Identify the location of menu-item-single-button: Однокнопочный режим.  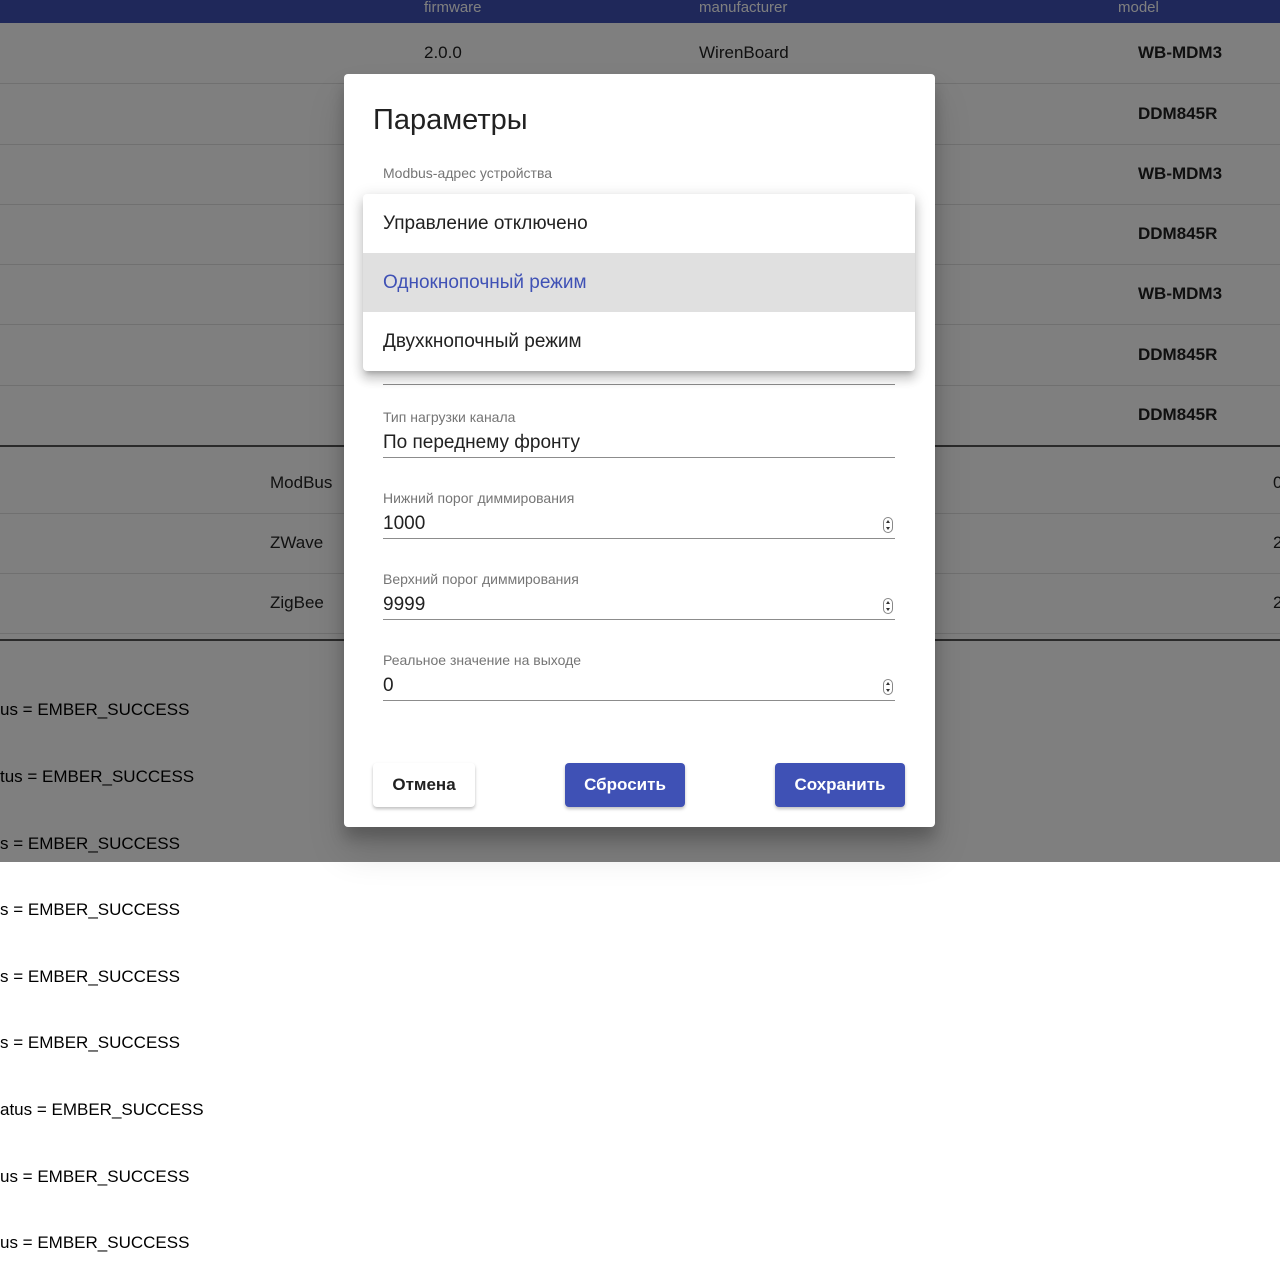
(639, 282).